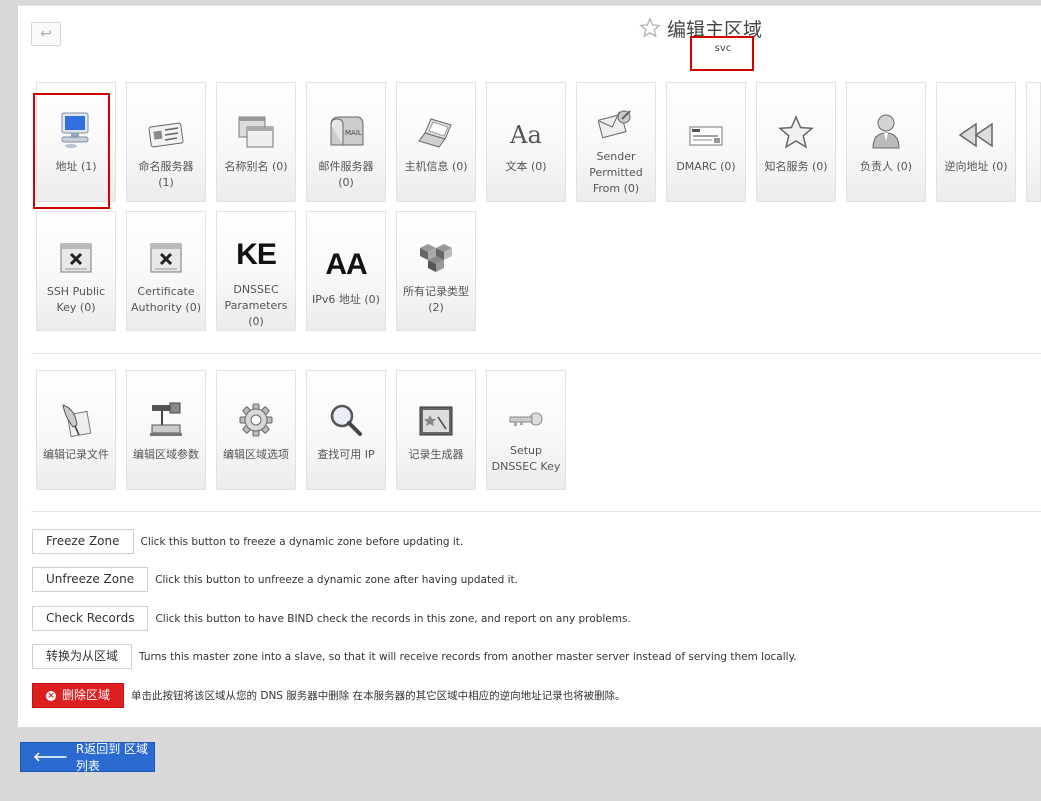 The width and height of the screenshot is (1041, 801). I want to click on mailbox-icon: MAIL, so click(347, 131).